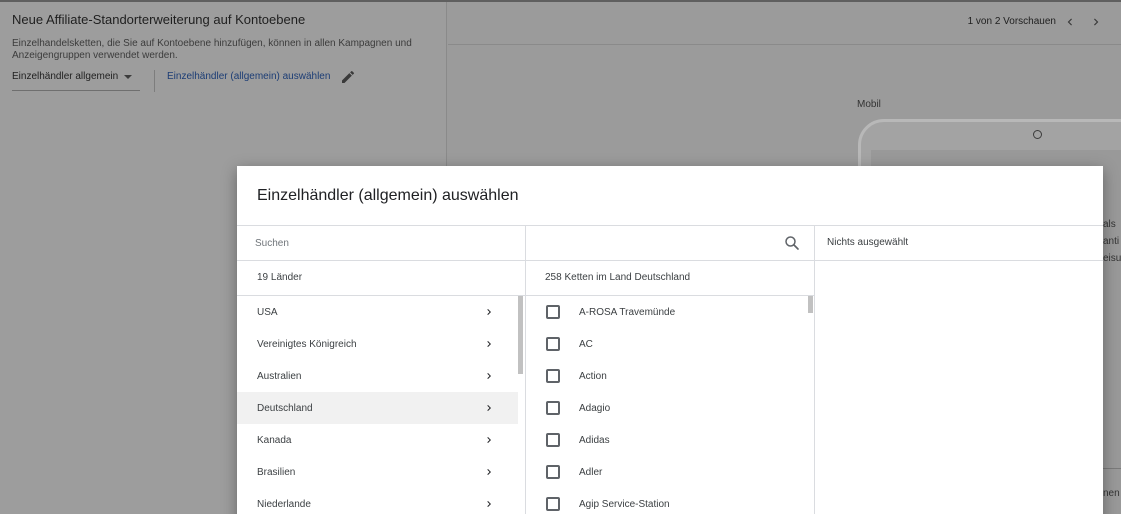  What do you see at coordinates (618, 277) in the screenshot?
I see `chains-header: 258 Ketten im Land Deutschland` at bounding box center [618, 277].